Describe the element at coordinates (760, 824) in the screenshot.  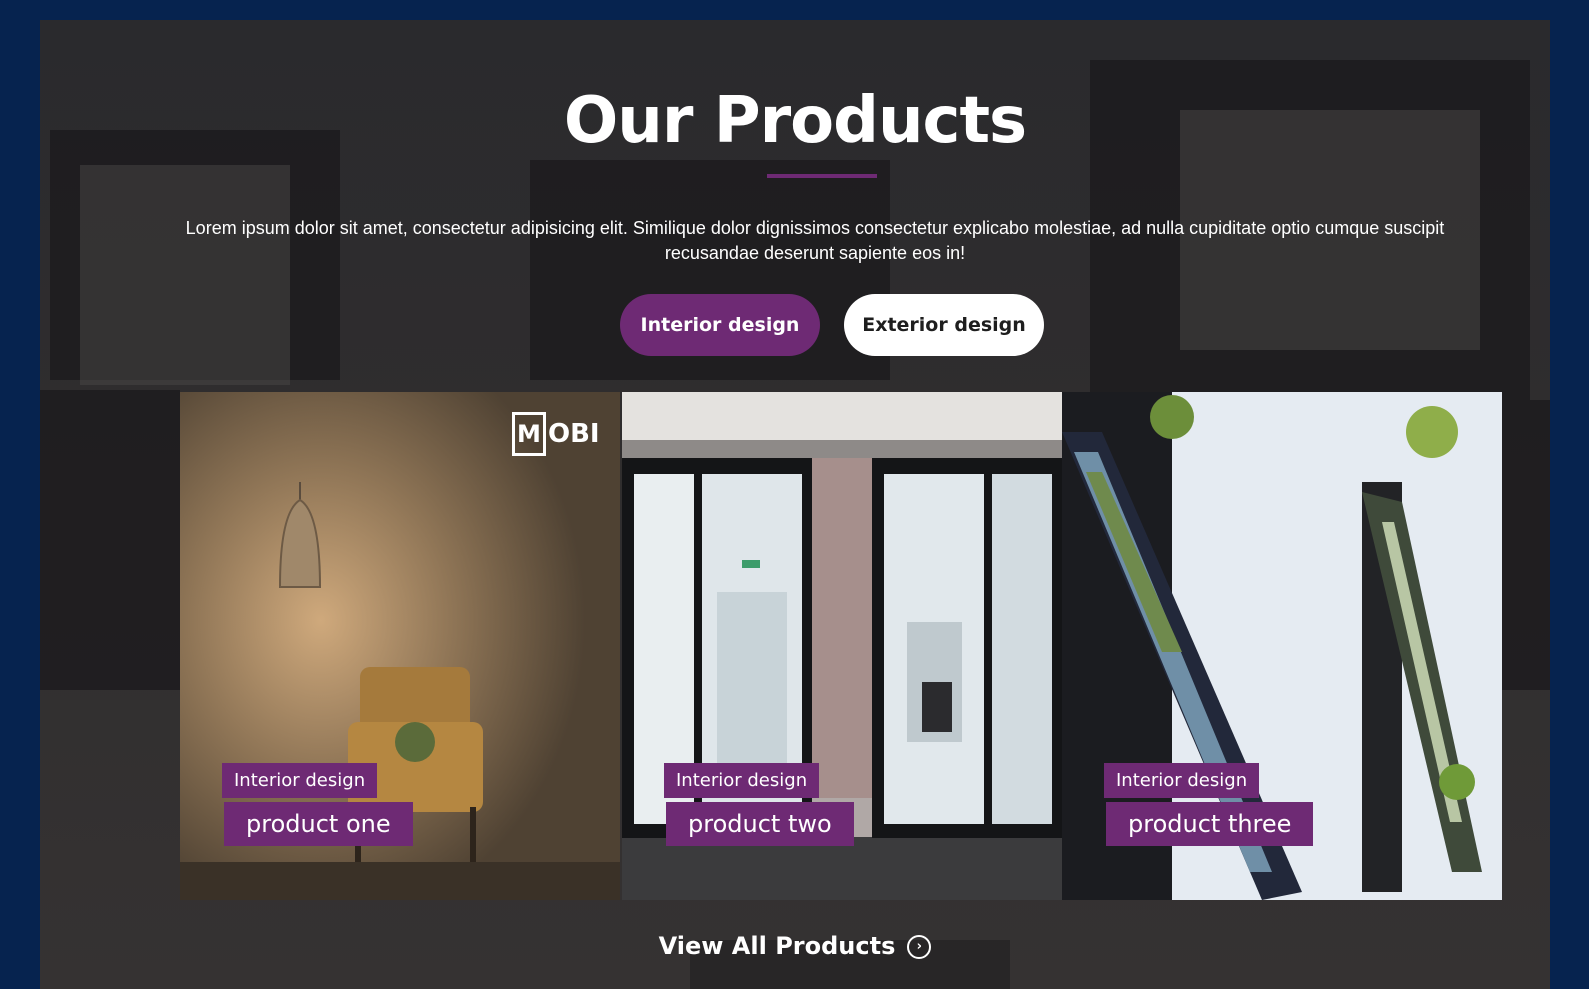
I see `product-name: product two` at that location.